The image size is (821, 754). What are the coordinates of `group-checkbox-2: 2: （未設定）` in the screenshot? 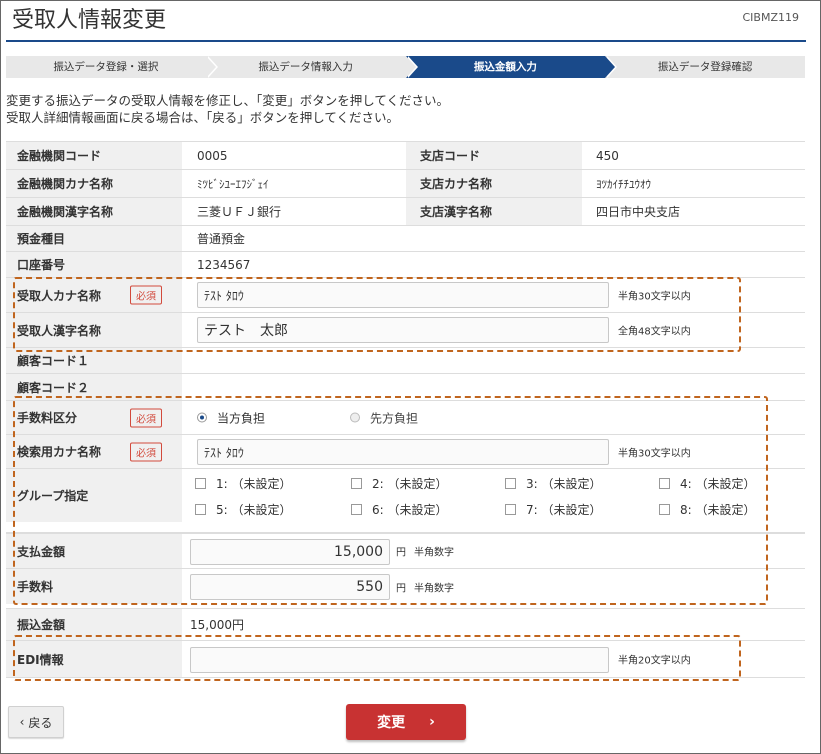 It's located at (399, 483).